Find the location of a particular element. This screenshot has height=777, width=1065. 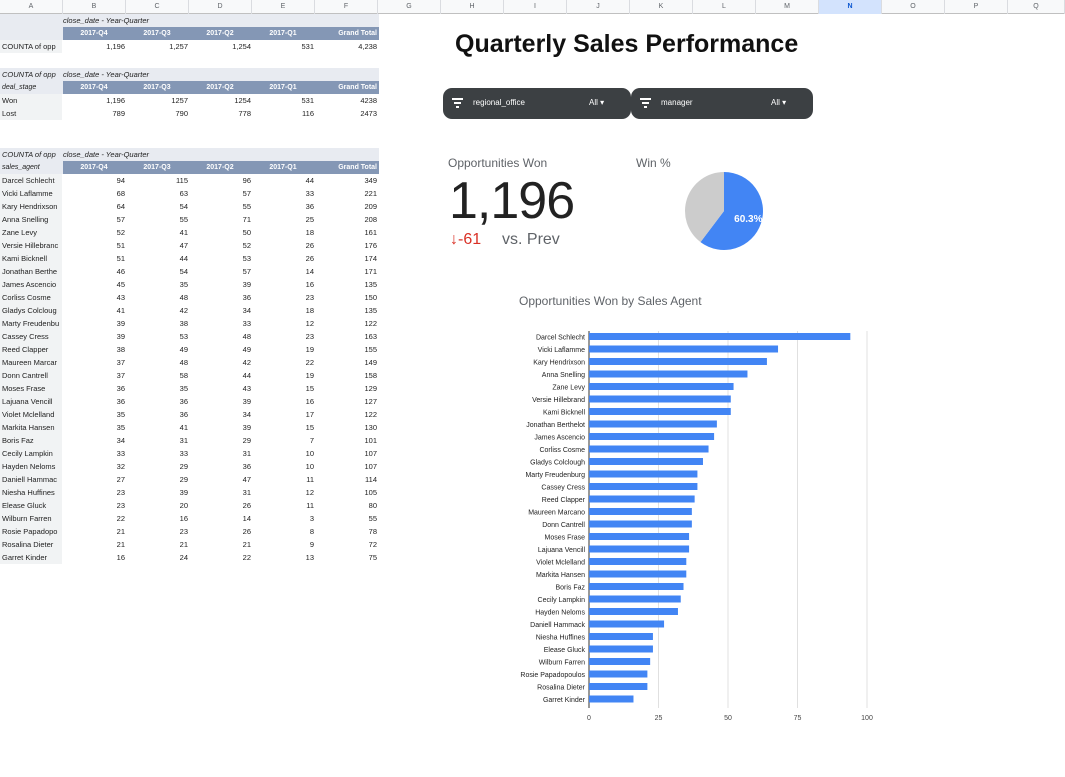

pivot-cell: 14 is located at coordinates (220, 518).